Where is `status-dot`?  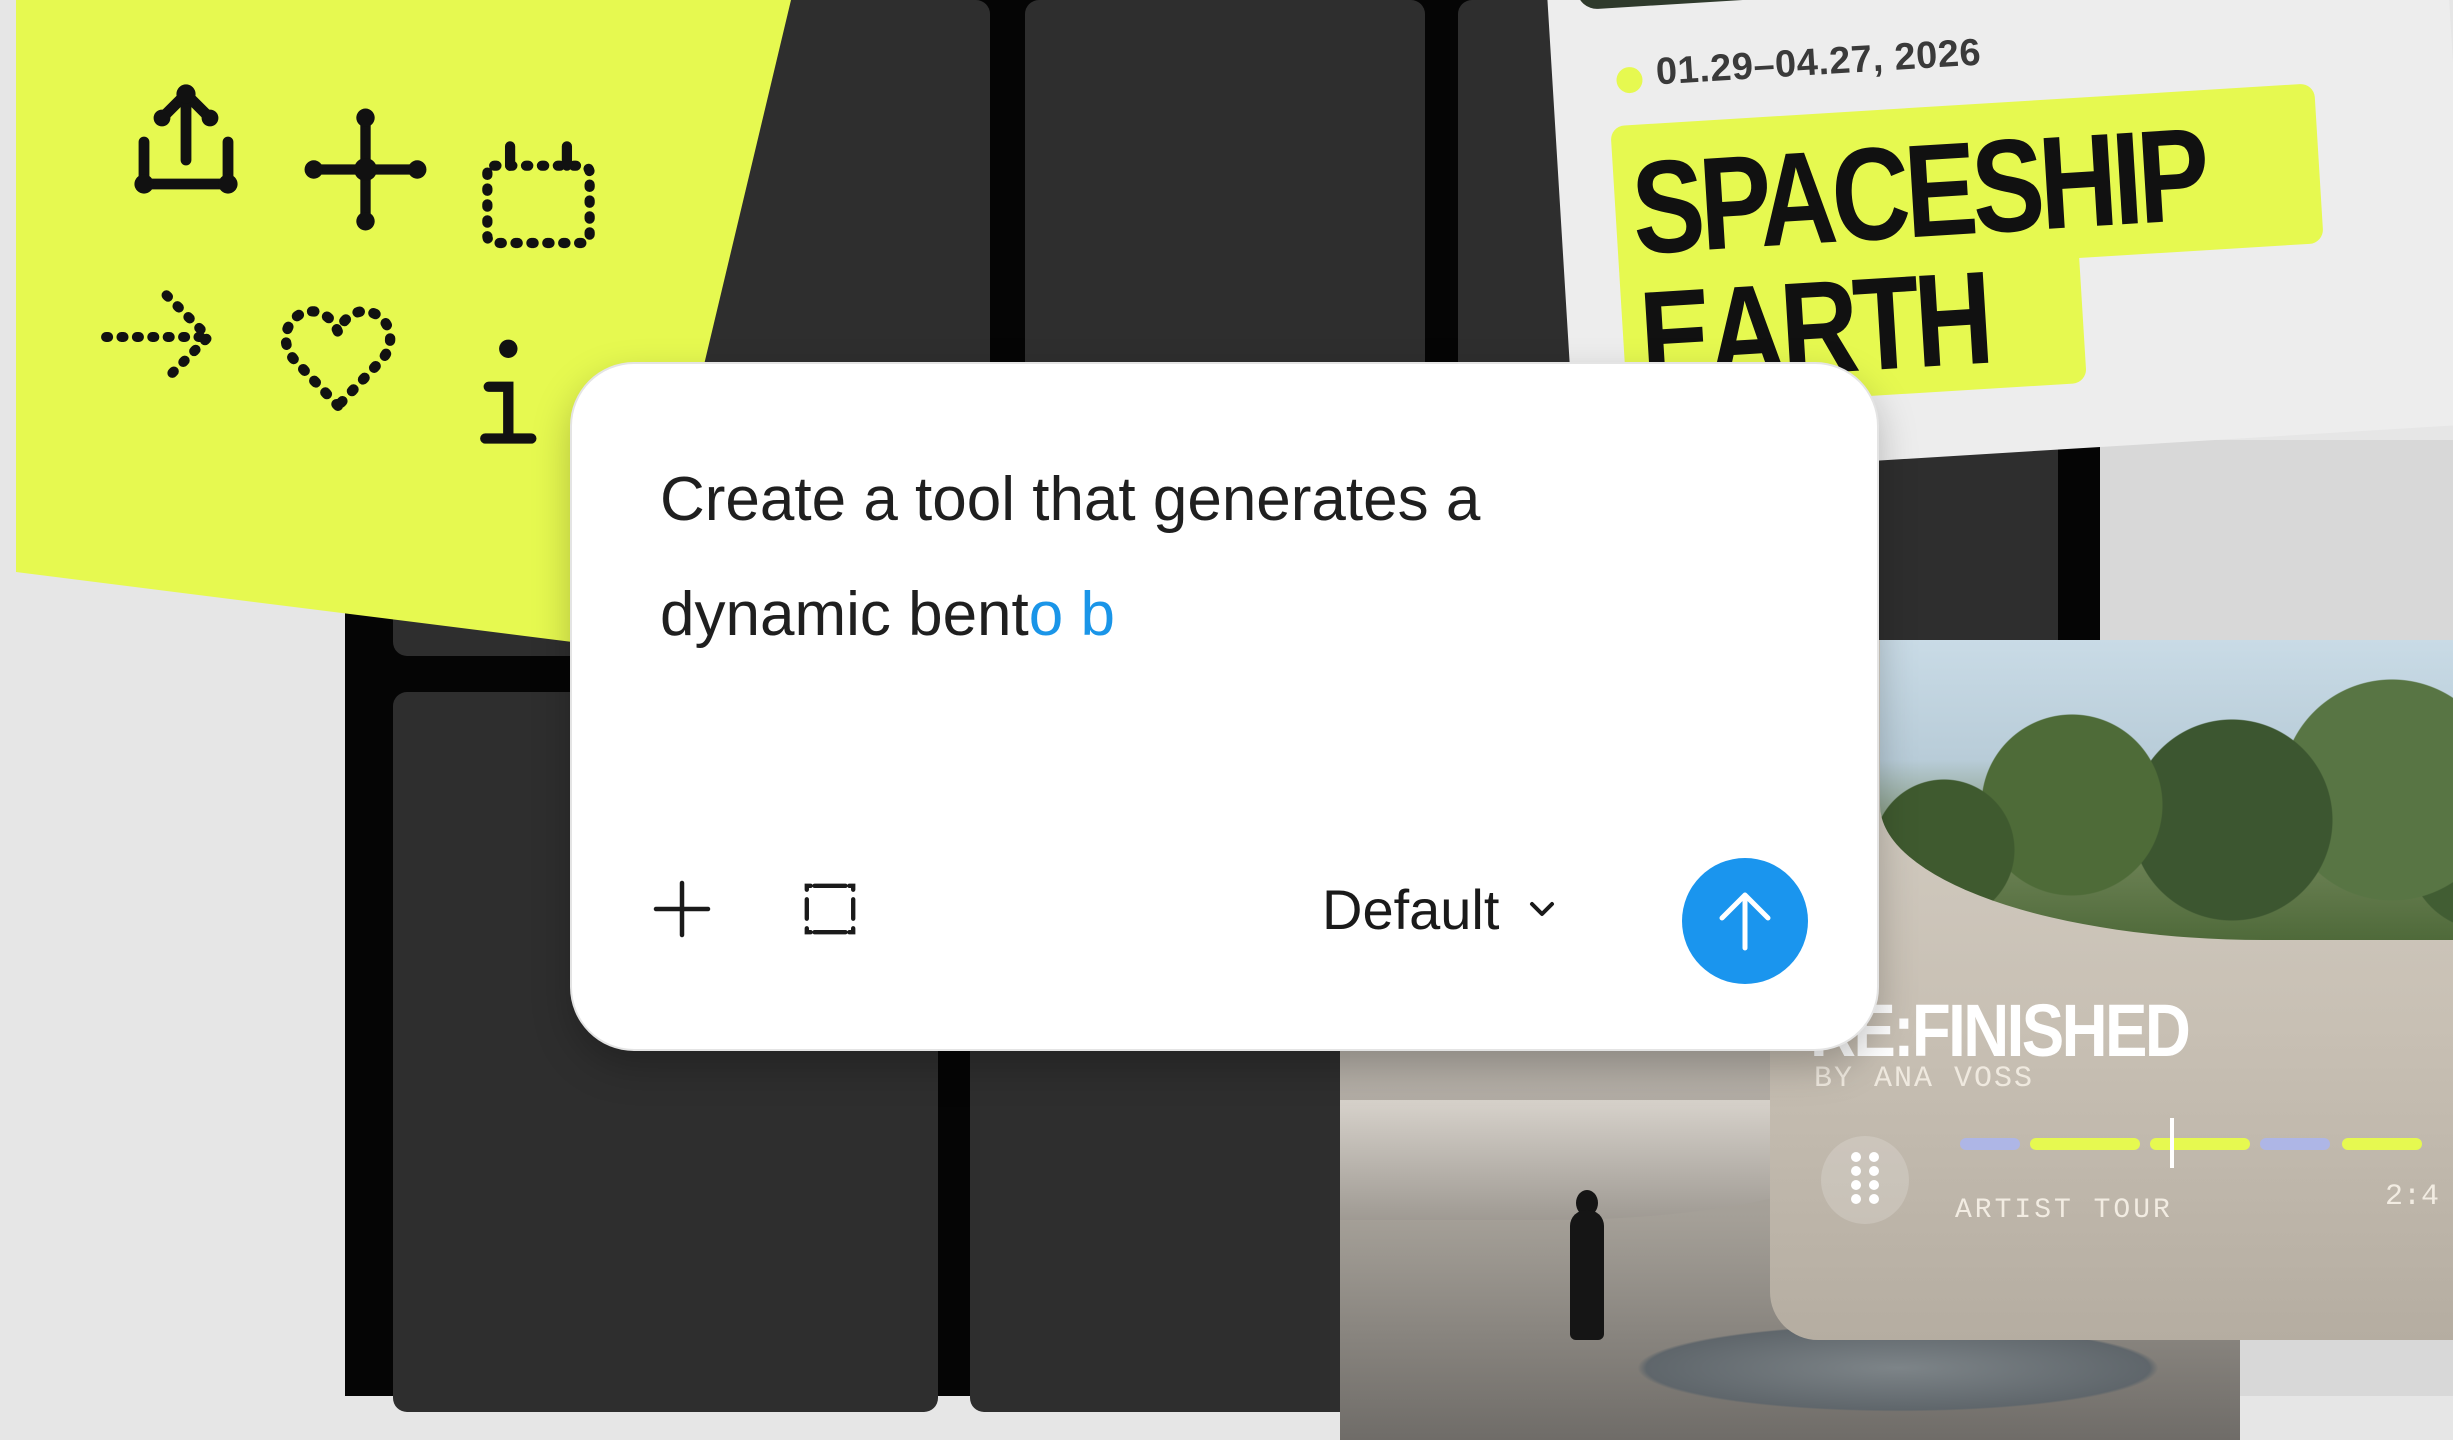
status-dot is located at coordinates (1629, 80).